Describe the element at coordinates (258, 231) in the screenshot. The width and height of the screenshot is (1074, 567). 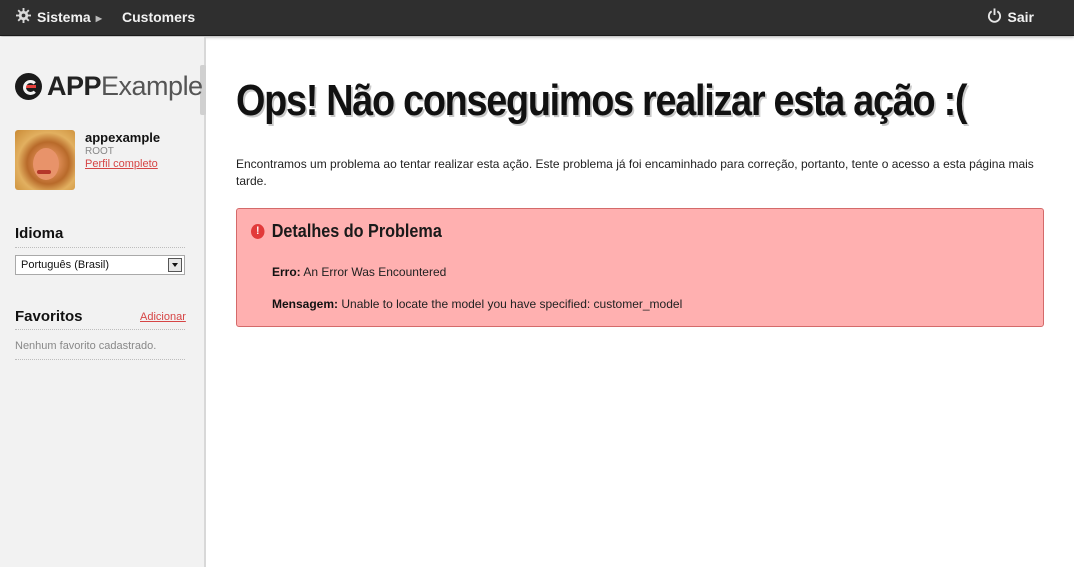
I see `error-icon: !` at that location.